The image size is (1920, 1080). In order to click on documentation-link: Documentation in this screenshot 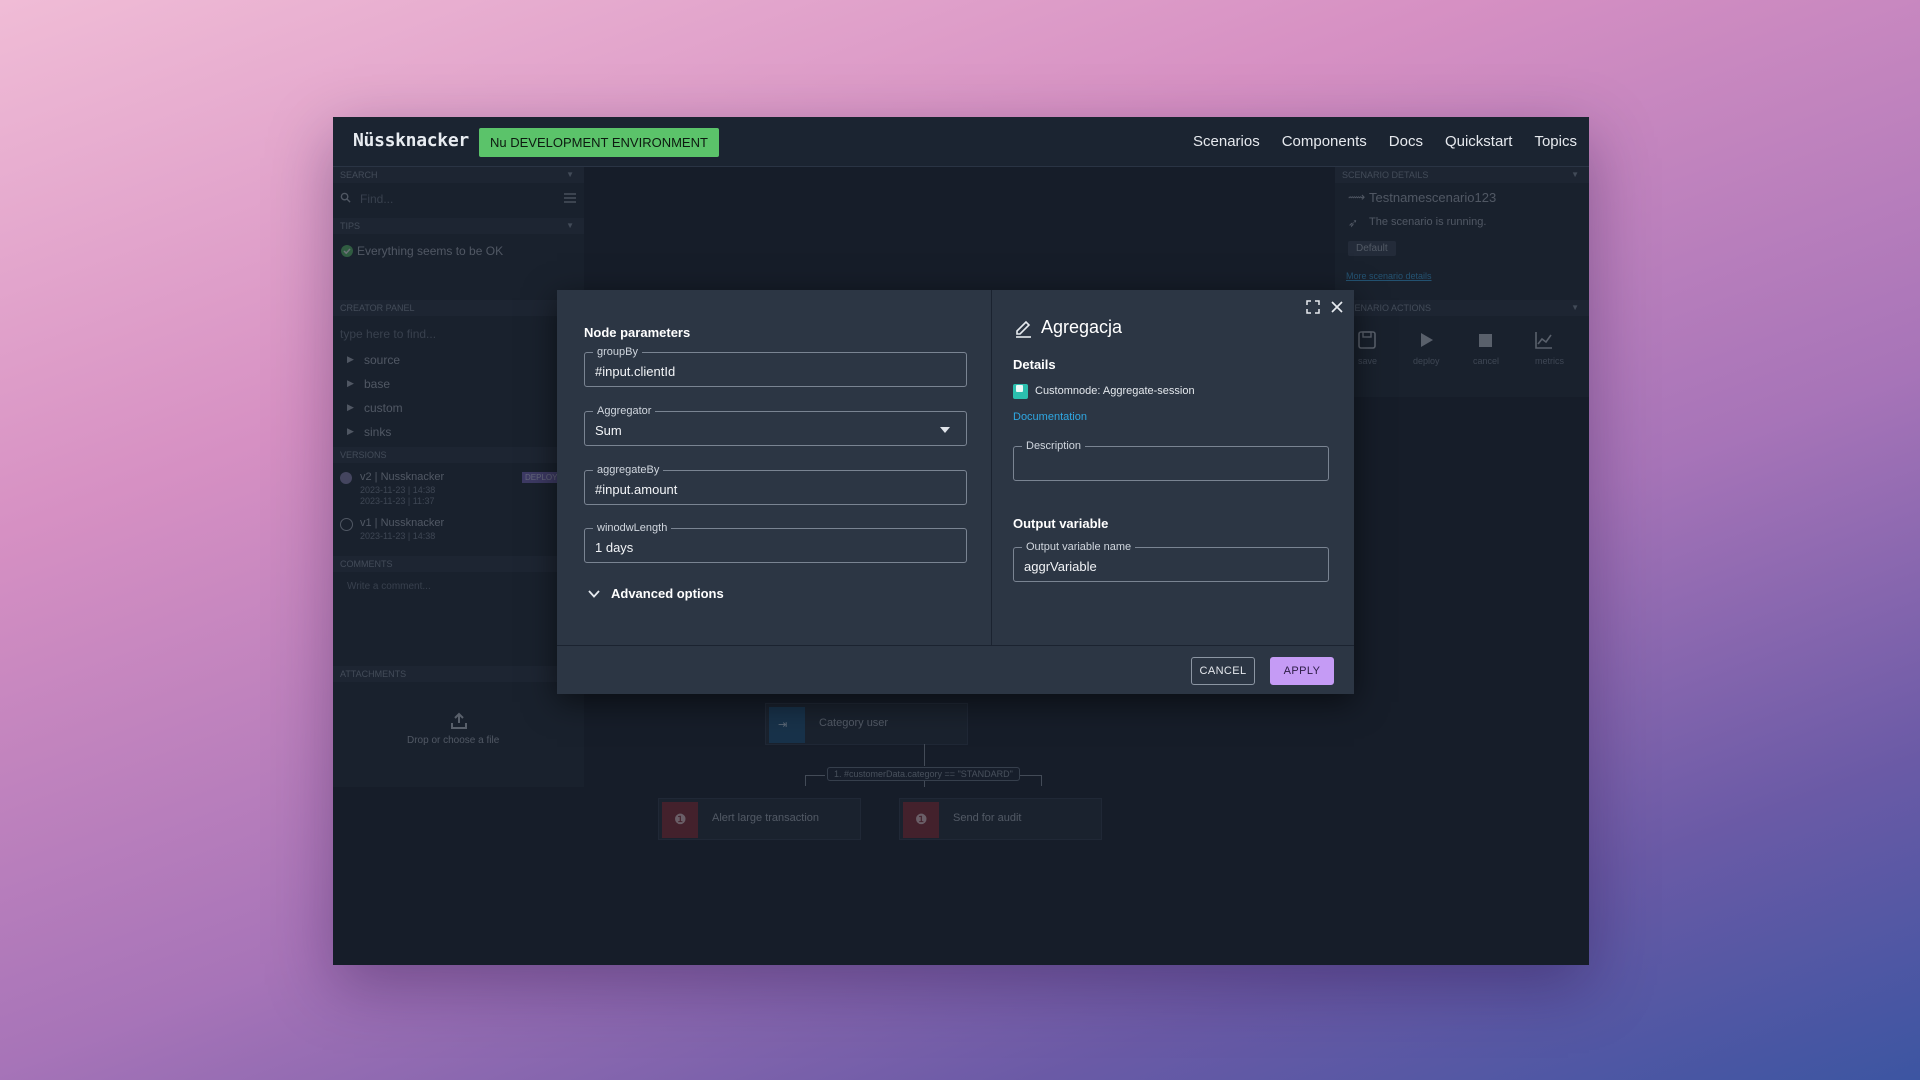, I will do `click(1050, 417)`.